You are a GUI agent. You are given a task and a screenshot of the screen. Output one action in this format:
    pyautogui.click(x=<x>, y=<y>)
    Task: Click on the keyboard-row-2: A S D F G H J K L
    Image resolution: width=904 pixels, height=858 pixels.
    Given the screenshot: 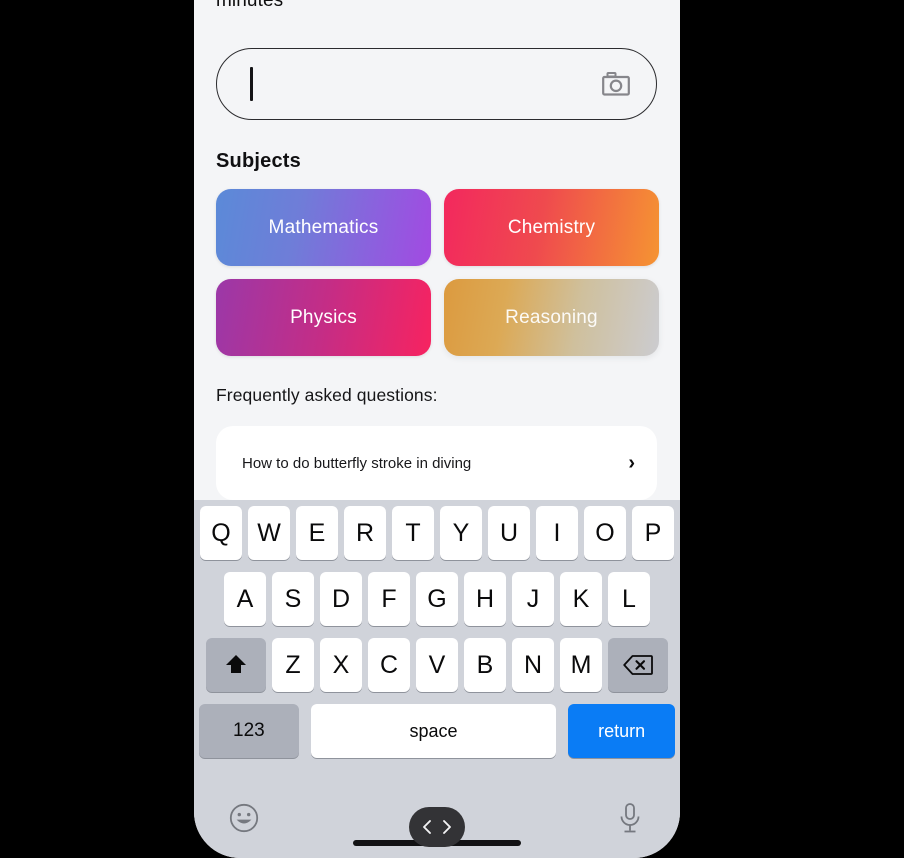 What is the action you would take?
    pyautogui.click(x=437, y=599)
    